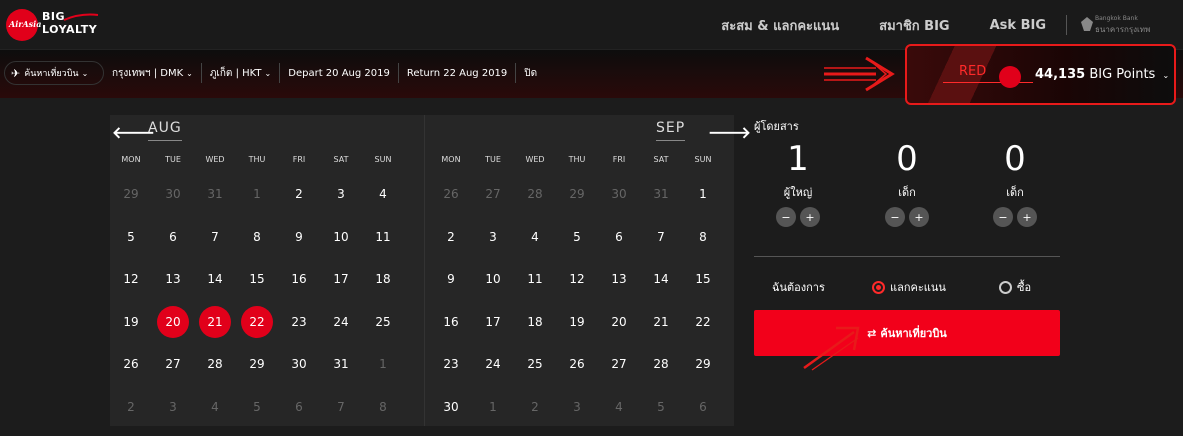 Image resolution: width=1183 pixels, height=436 pixels. I want to click on calendar-day: 1, so click(703, 194).